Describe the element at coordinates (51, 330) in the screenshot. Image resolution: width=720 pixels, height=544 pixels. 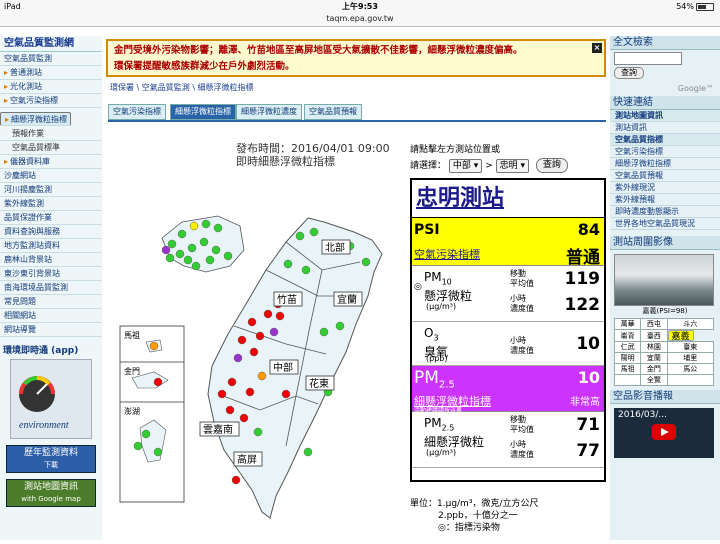
I see `sidebar-item: 網站導覽` at that location.